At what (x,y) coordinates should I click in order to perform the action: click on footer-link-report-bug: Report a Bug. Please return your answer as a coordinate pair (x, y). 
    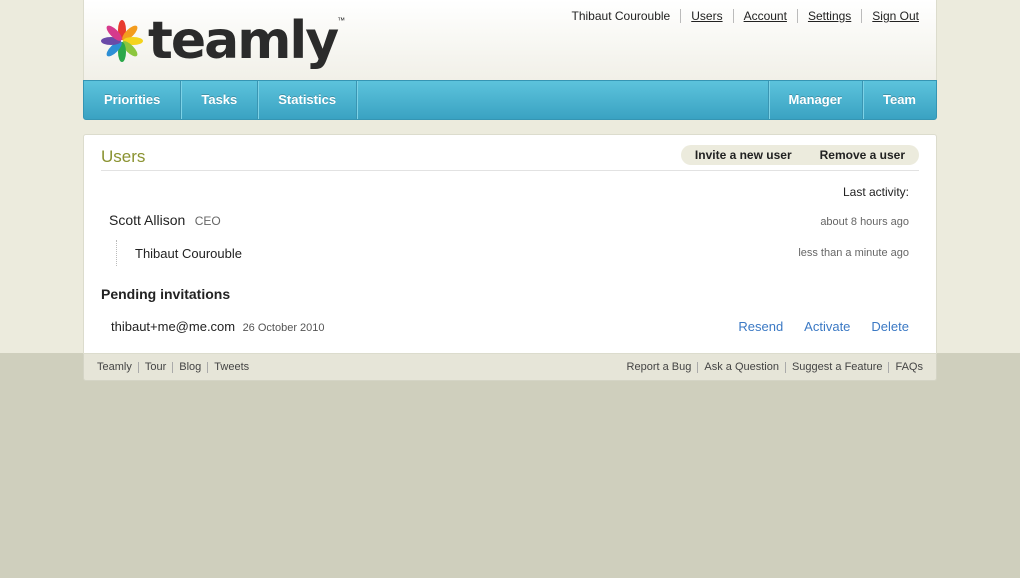
    Looking at the image, I should click on (662, 367).